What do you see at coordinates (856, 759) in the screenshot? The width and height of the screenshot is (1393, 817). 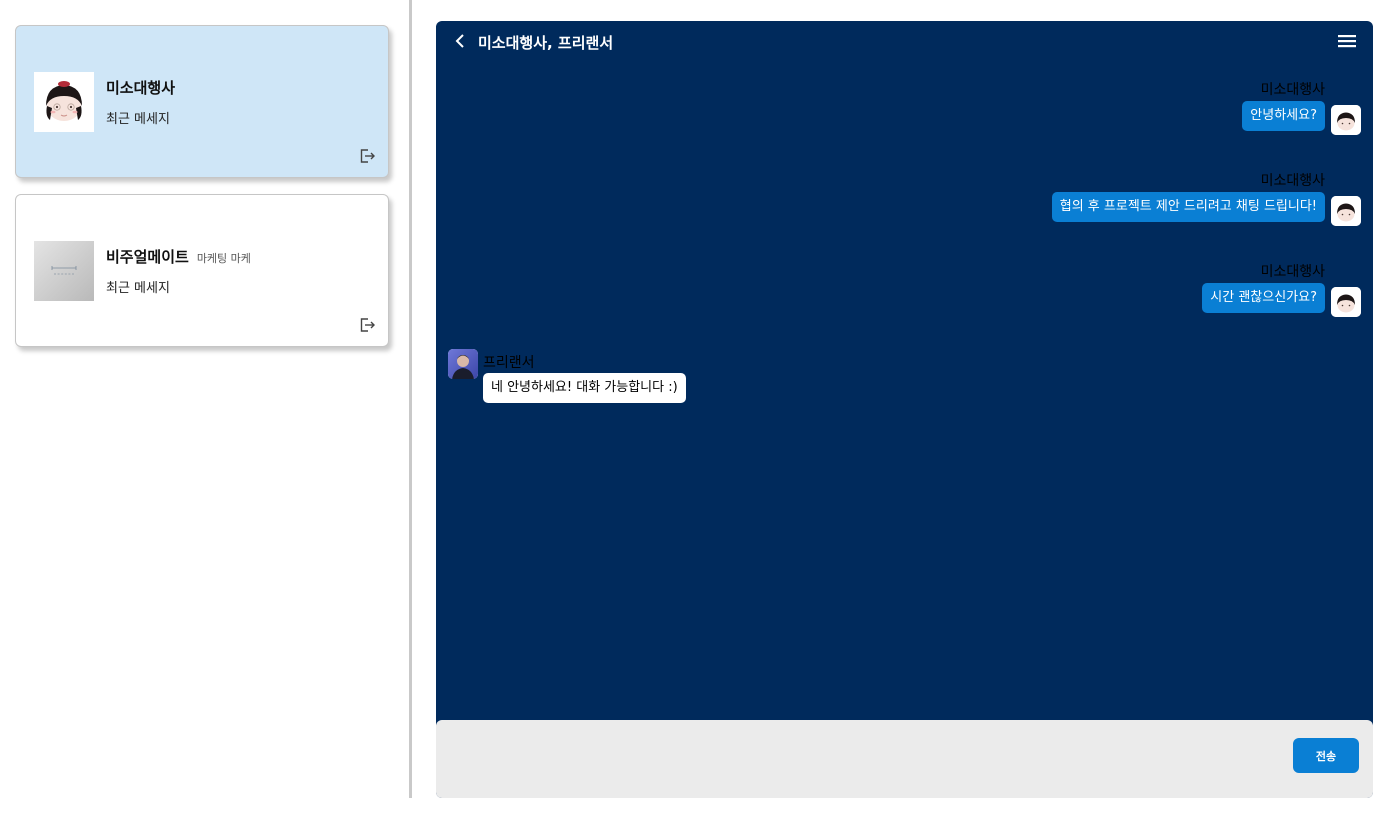 I see `message-input` at bounding box center [856, 759].